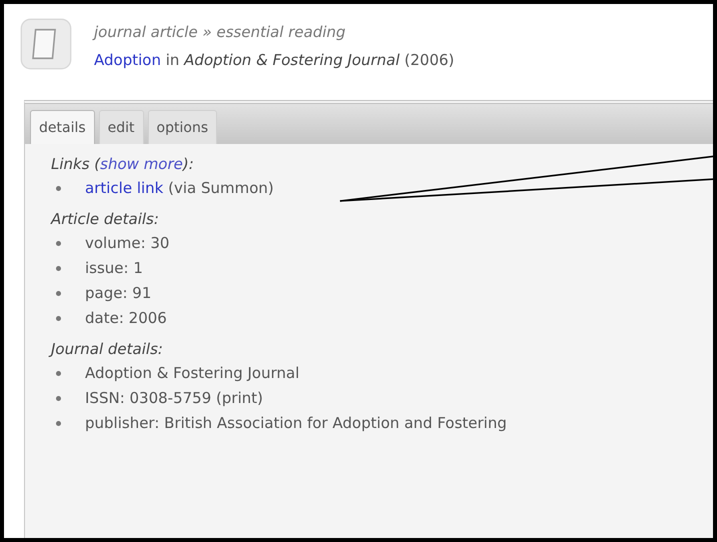 The height and width of the screenshot is (542, 717). I want to click on list-item-text: page: 91, so click(118, 293).